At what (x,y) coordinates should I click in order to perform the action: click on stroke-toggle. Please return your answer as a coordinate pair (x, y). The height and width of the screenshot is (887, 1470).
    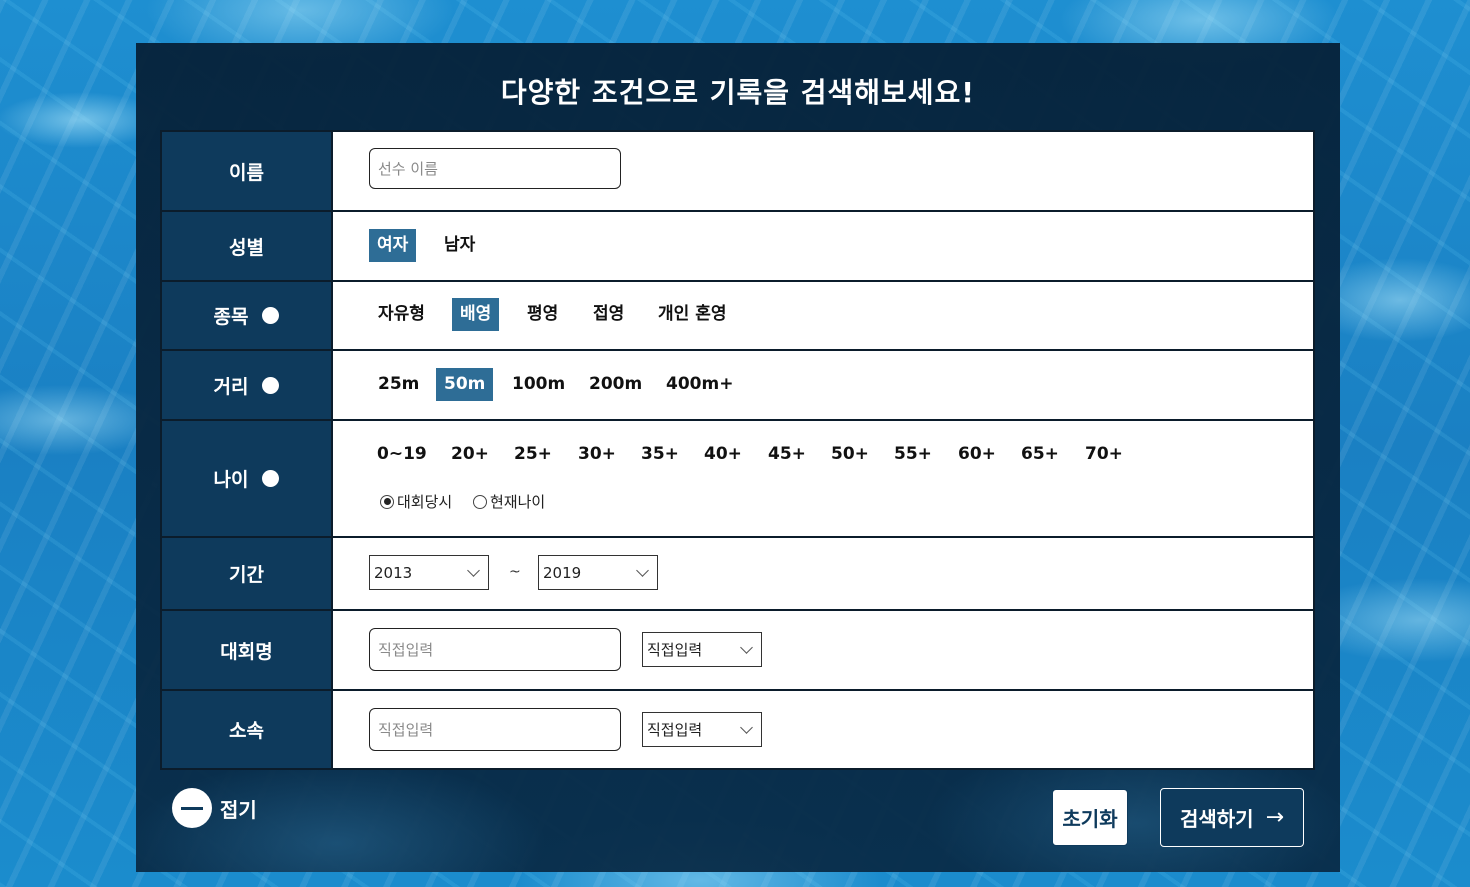
    Looking at the image, I should click on (271, 315).